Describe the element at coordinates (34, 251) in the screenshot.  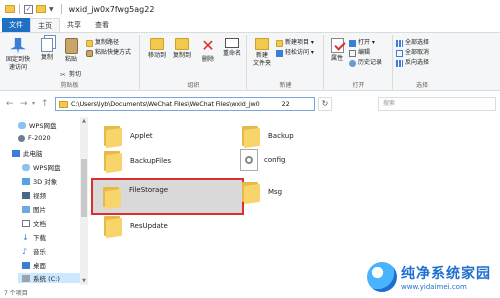
I see `nav-item-music: ♪ 音乐` at that location.